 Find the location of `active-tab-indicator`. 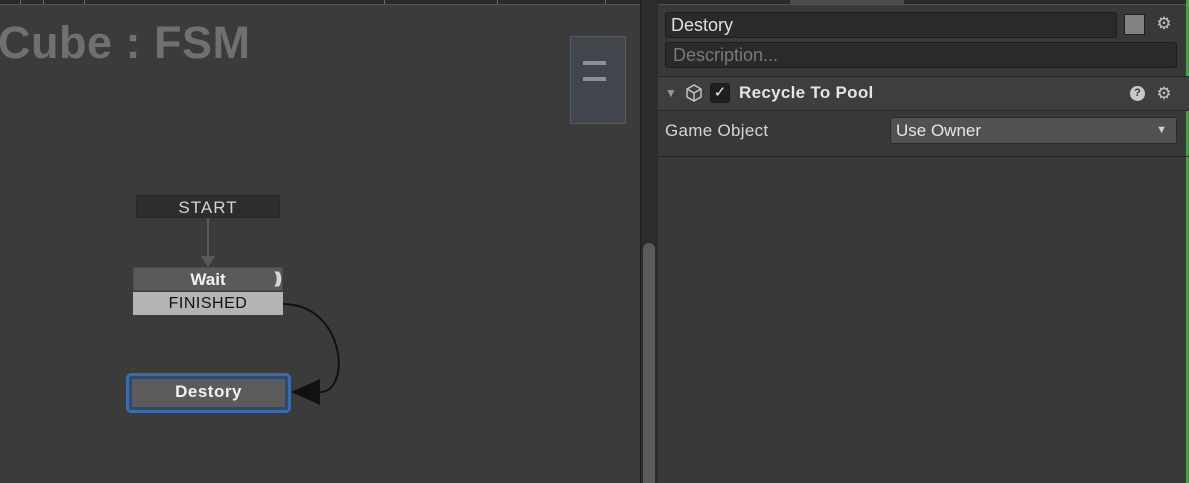

active-tab-indicator is located at coordinates (847, 2).